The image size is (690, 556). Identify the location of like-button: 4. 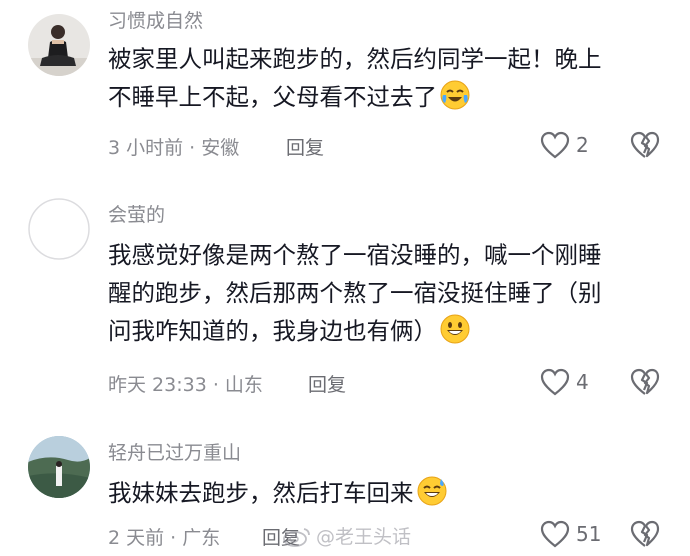
(564, 382).